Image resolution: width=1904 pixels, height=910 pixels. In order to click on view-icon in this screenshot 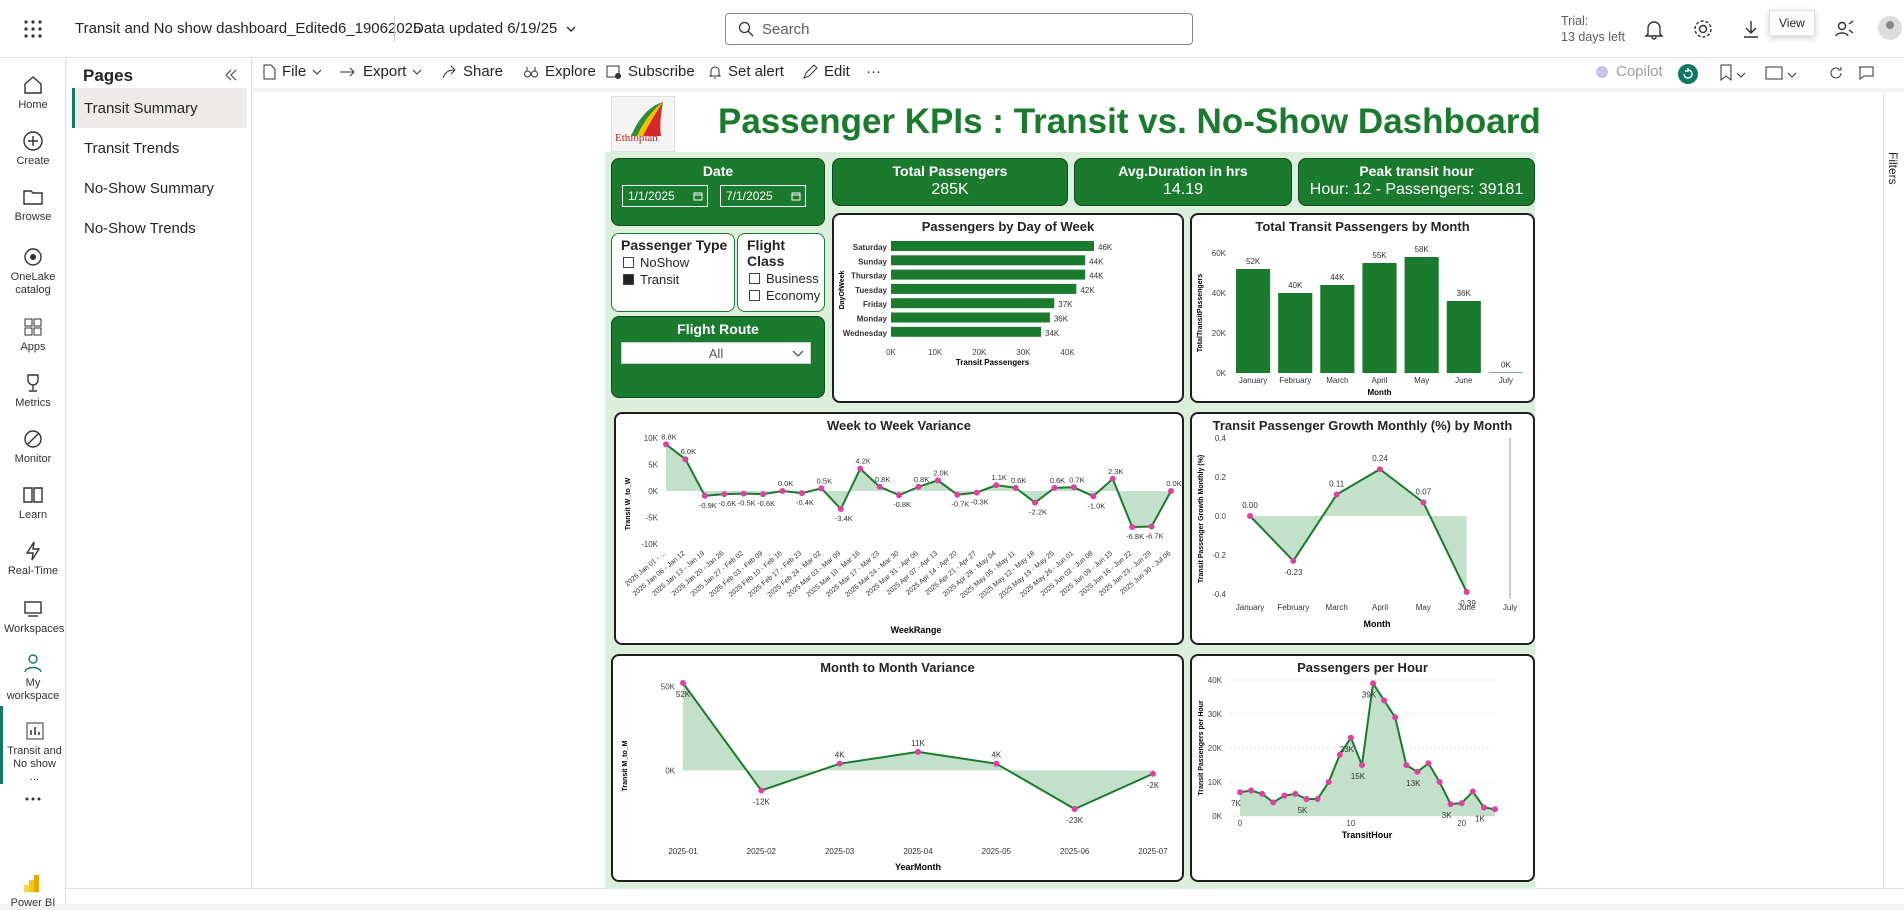, I will do `click(1774, 73)`.